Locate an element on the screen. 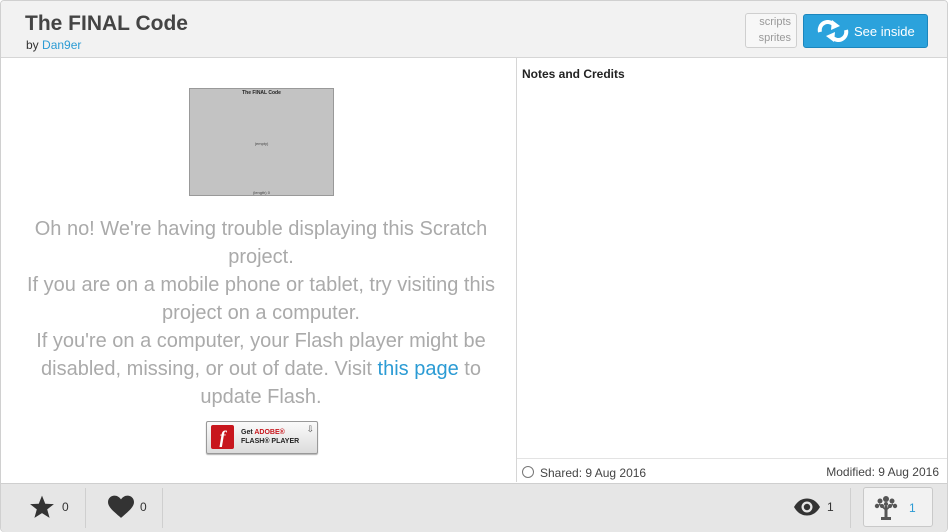 The image size is (948, 532). modified-date: Modified: 9 Aug 2016 is located at coordinates (882, 472).